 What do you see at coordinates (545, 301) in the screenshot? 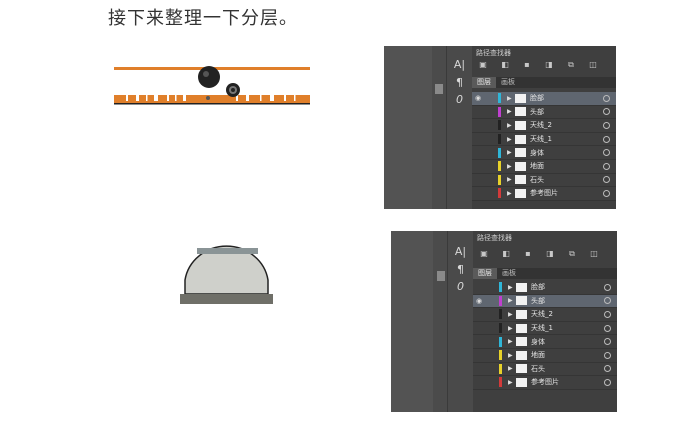
I see `layer-row: ◉ ▶ 头部` at bounding box center [545, 301].